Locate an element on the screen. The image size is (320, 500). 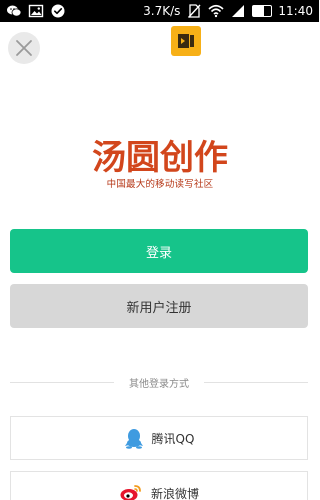
login-button: 登录 is located at coordinates (159, 251).